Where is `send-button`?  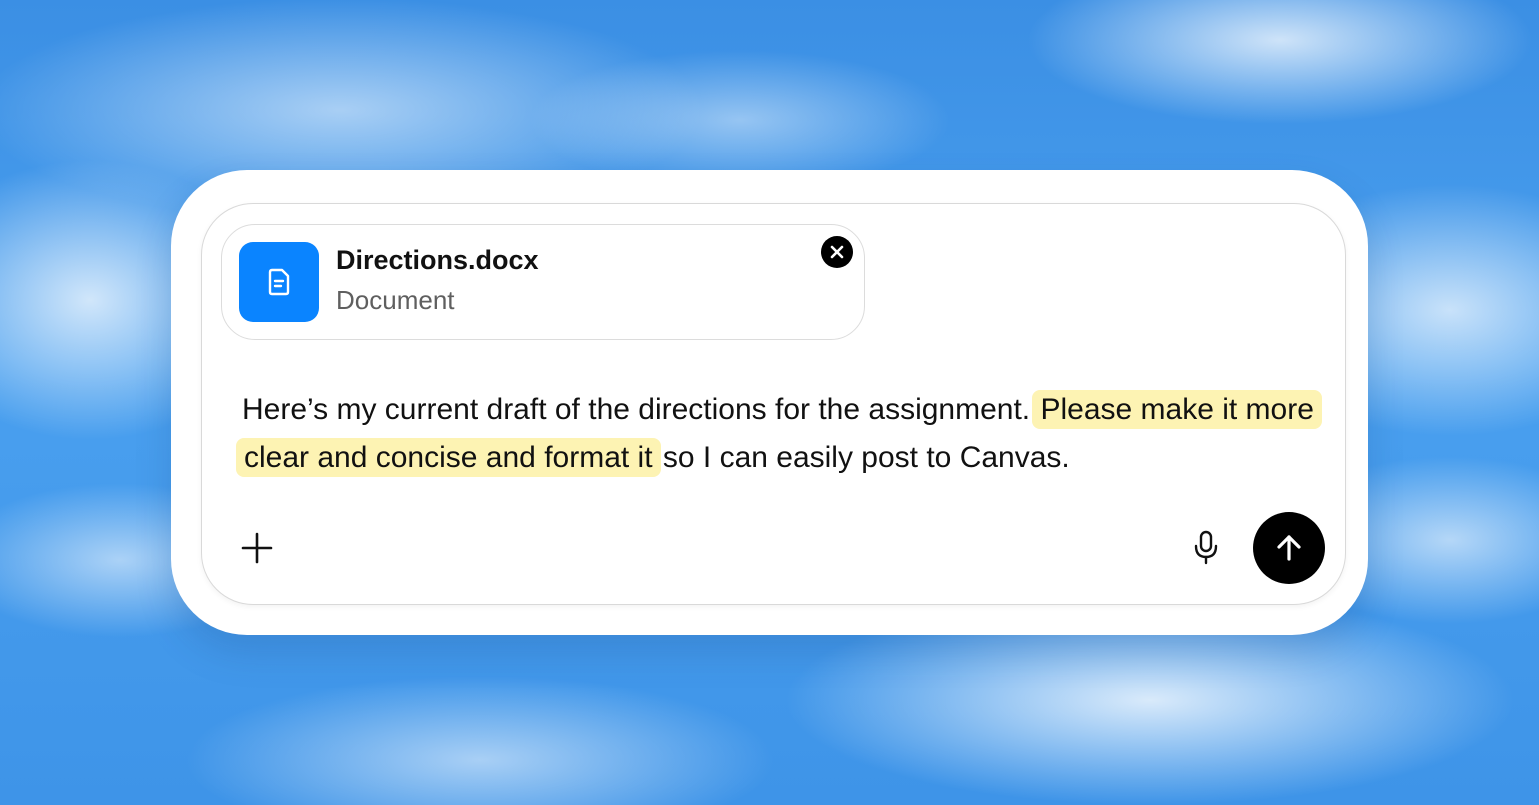
send-button is located at coordinates (1289, 548).